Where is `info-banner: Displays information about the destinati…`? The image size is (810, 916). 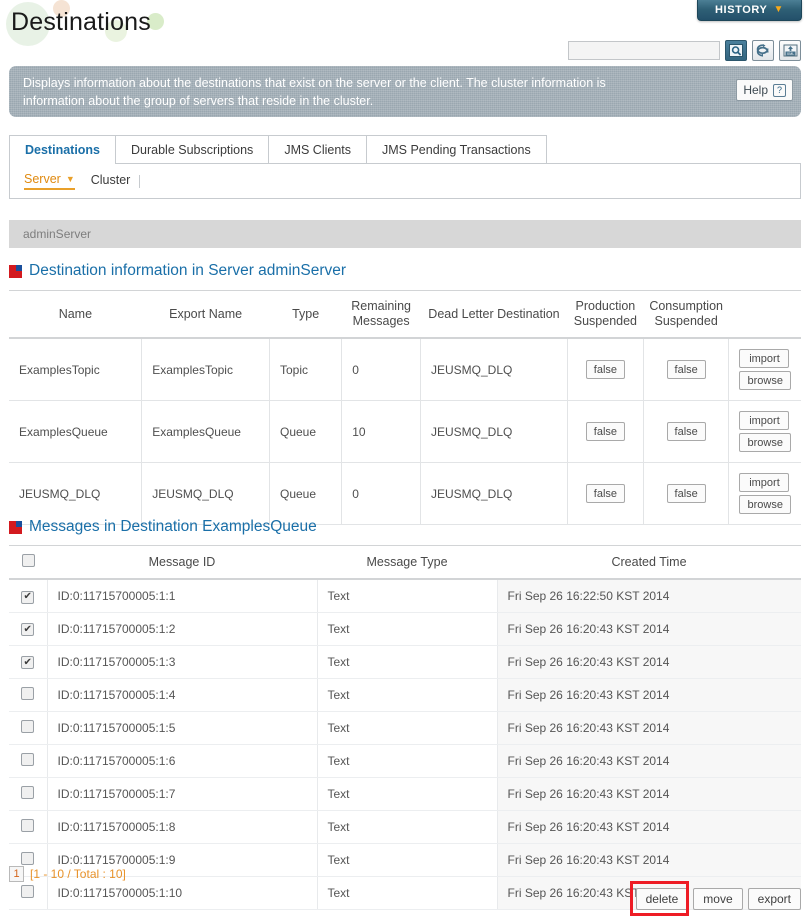
info-banner: Displays information about the destinati… is located at coordinates (405, 91).